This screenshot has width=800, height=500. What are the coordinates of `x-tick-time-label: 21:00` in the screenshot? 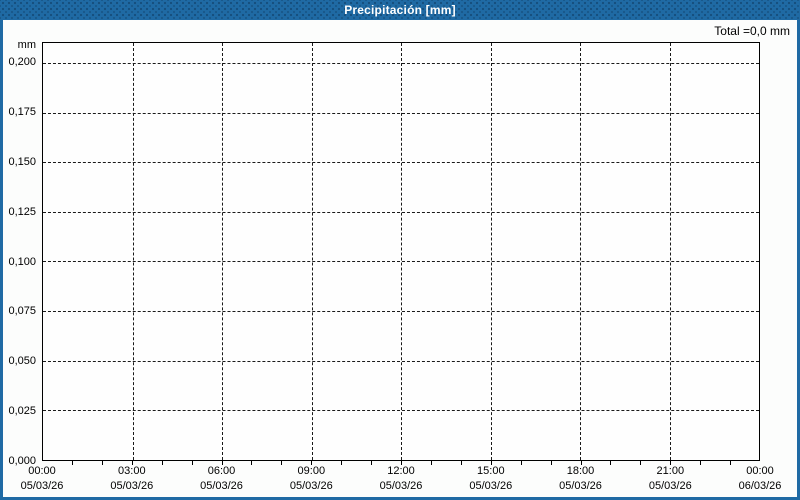 It's located at (670, 471).